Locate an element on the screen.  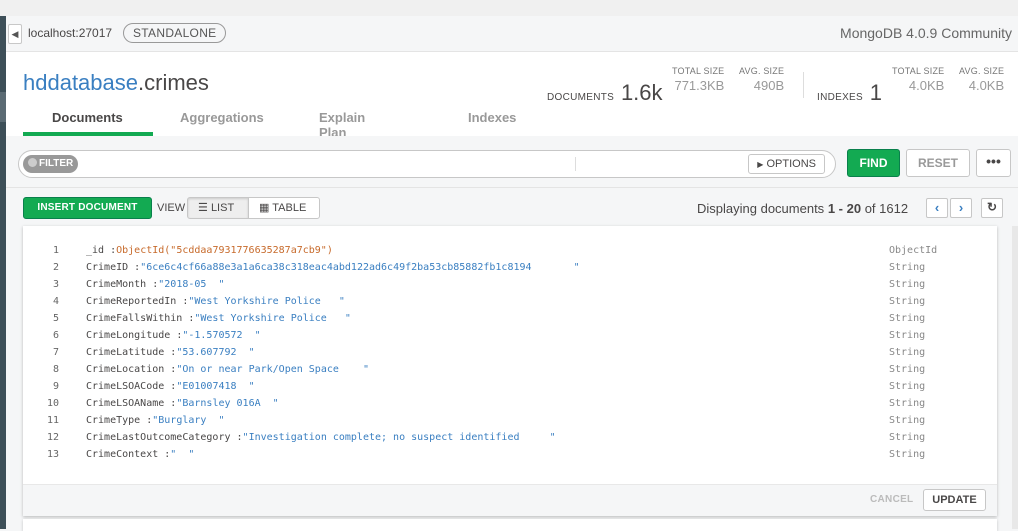
field-value: "Barnsley 016A " is located at coordinates (227, 403).